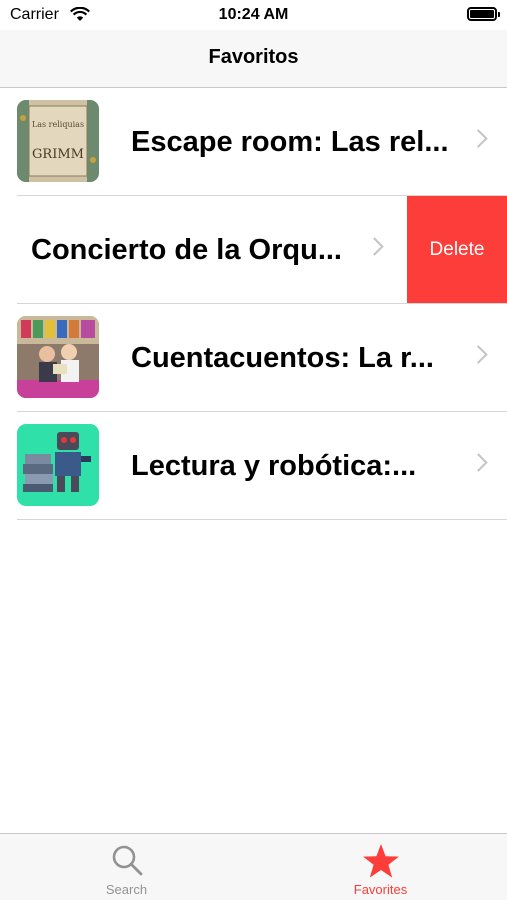 This screenshot has height=900, width=507. I want to click on tab-favorites-label: Favorites, so click(380, 889).